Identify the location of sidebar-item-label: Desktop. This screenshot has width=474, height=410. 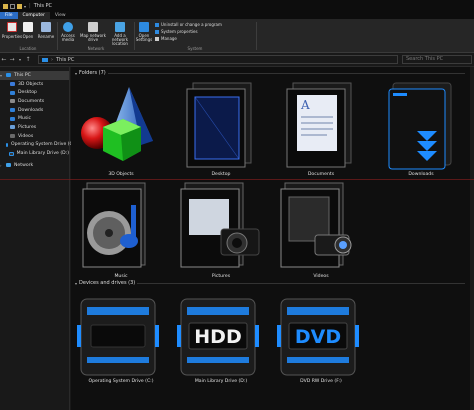
(27, 93).